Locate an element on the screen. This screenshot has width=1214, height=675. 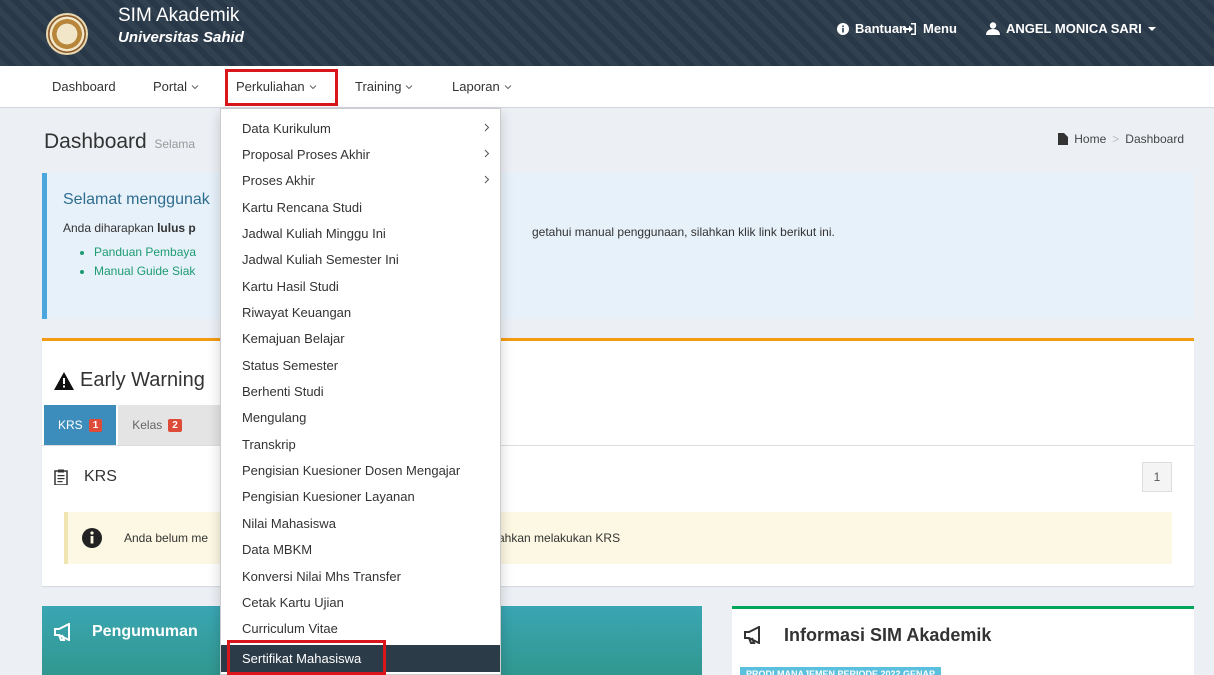
dd-kartu-rencana-studi-label: Kartu Rencana Studi is located at coordinates (302, 207).